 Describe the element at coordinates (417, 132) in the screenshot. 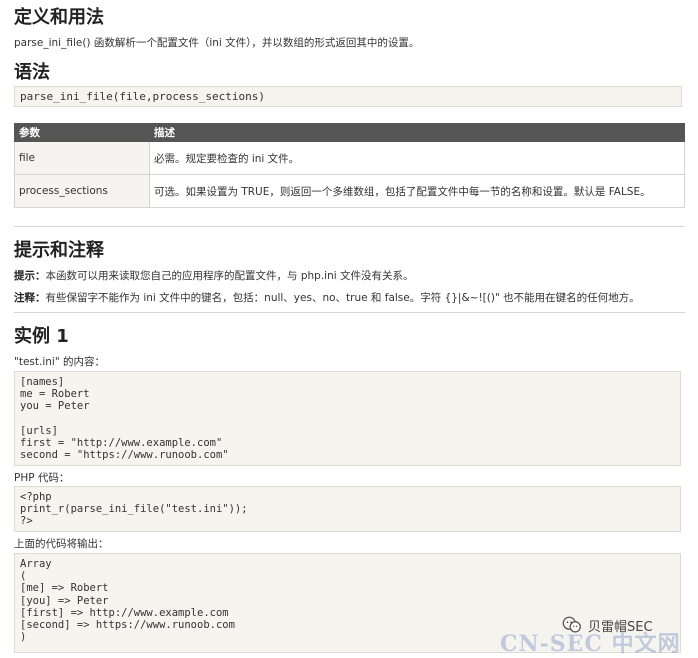

I see `params-header-desc: 描述` at that location.